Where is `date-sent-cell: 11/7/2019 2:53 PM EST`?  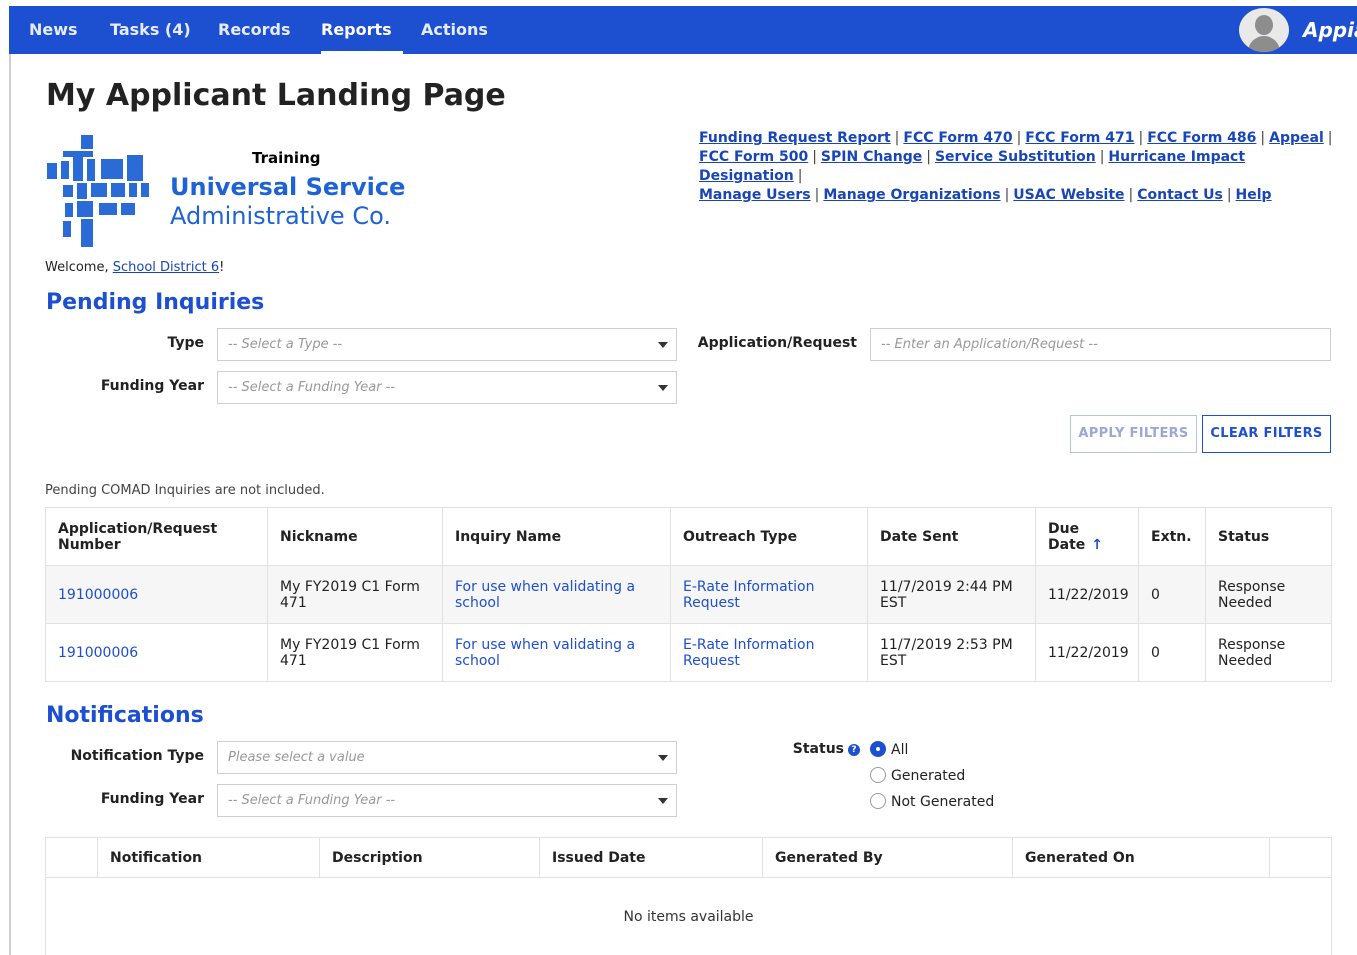 date-sent-cell: 11/7/2019 2:53 PM EST is located at coordinates (951, 652).